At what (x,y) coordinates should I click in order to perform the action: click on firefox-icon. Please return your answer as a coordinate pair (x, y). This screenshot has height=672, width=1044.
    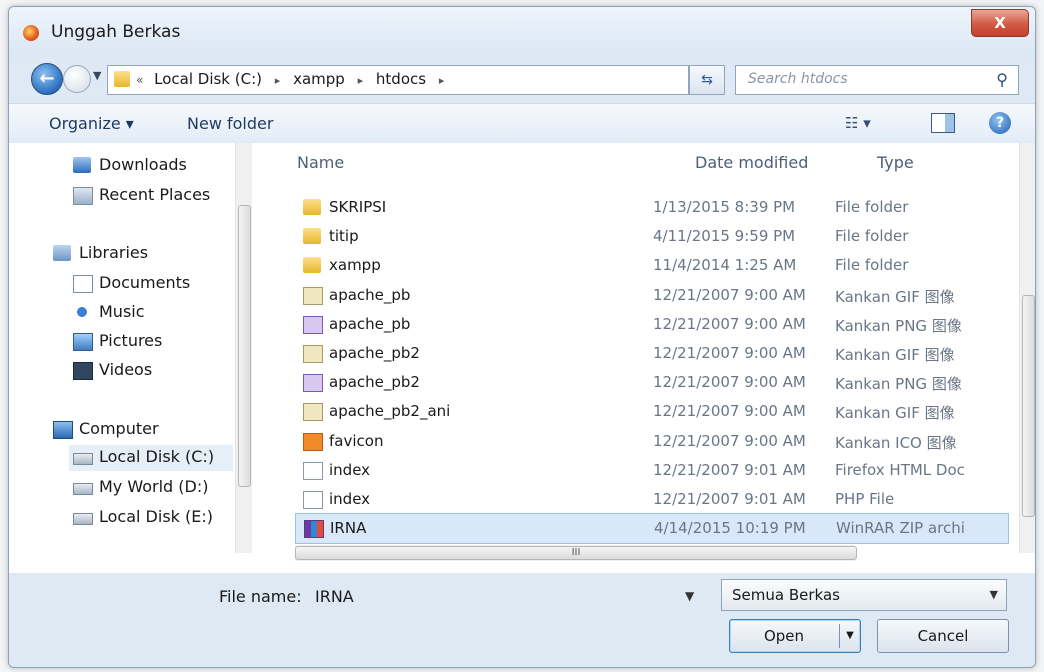
    Looking at the image, I should click on (31, 33).